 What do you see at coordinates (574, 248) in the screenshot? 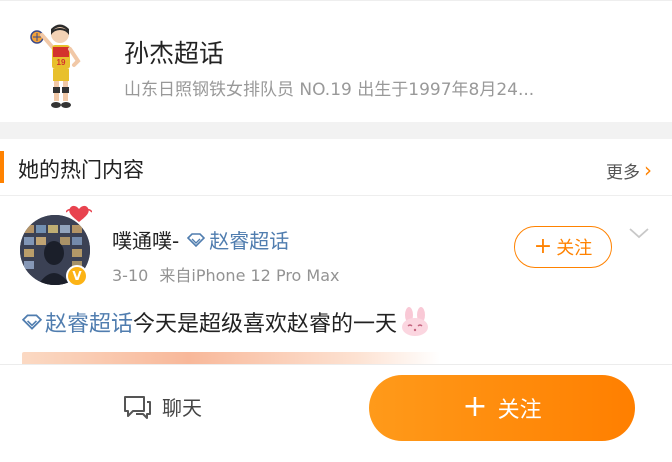
I see `follow-label: 关注` at bounding box center [574, 248].